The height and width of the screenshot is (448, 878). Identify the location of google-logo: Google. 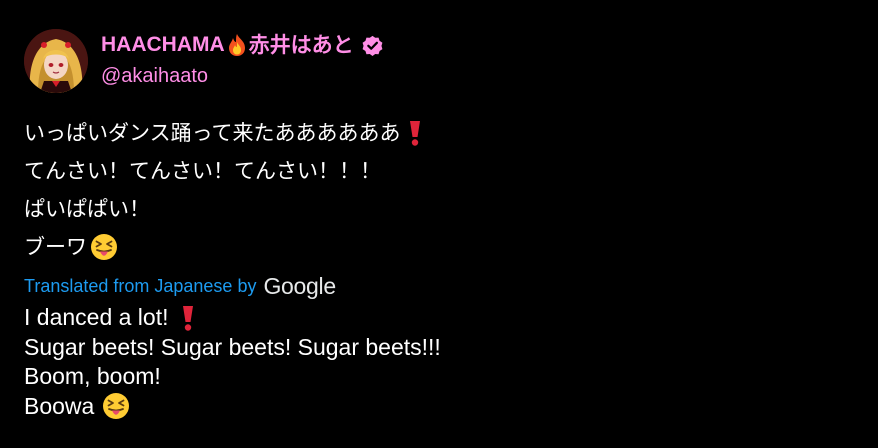
(299, 285).